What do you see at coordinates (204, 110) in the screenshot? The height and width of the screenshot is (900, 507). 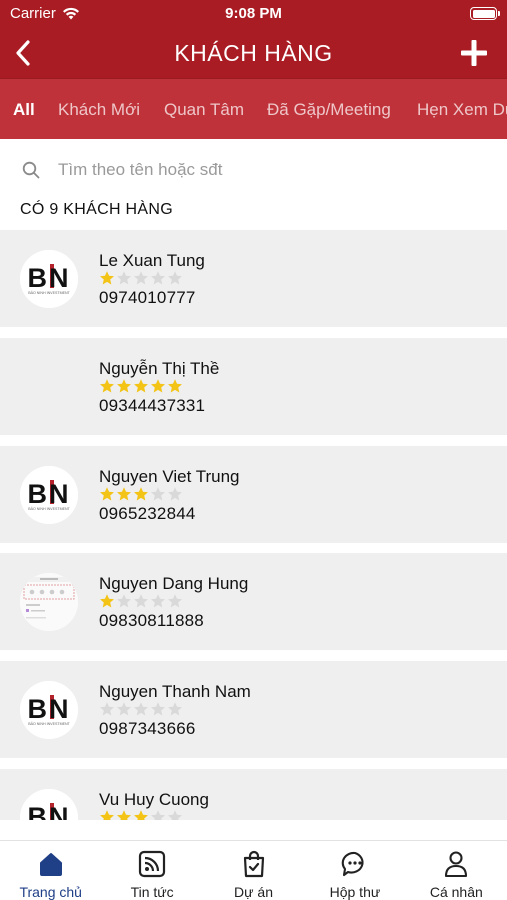 I see `tab-quan-tam: Quan Tâm` at bounding box center [204, 110].